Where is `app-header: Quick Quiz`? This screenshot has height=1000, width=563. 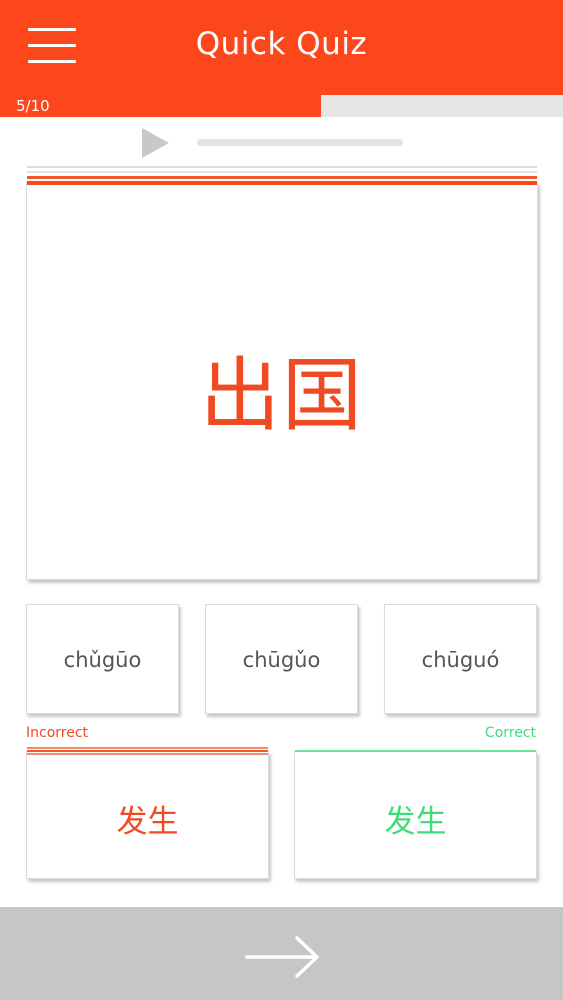
app-header: Quick Quiz is located at coordinates (281, 47).